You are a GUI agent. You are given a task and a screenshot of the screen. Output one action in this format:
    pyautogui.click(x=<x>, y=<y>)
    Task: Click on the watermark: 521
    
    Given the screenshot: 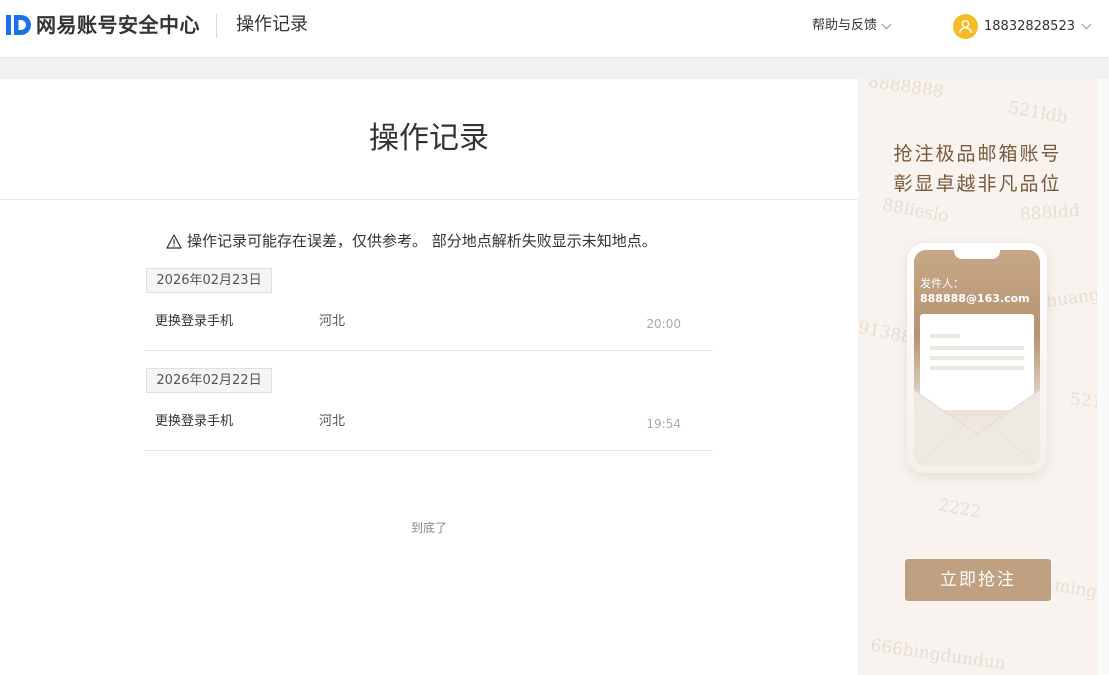 What is the action you would take?
    pyautogui.click(x=1083, y=401)
    